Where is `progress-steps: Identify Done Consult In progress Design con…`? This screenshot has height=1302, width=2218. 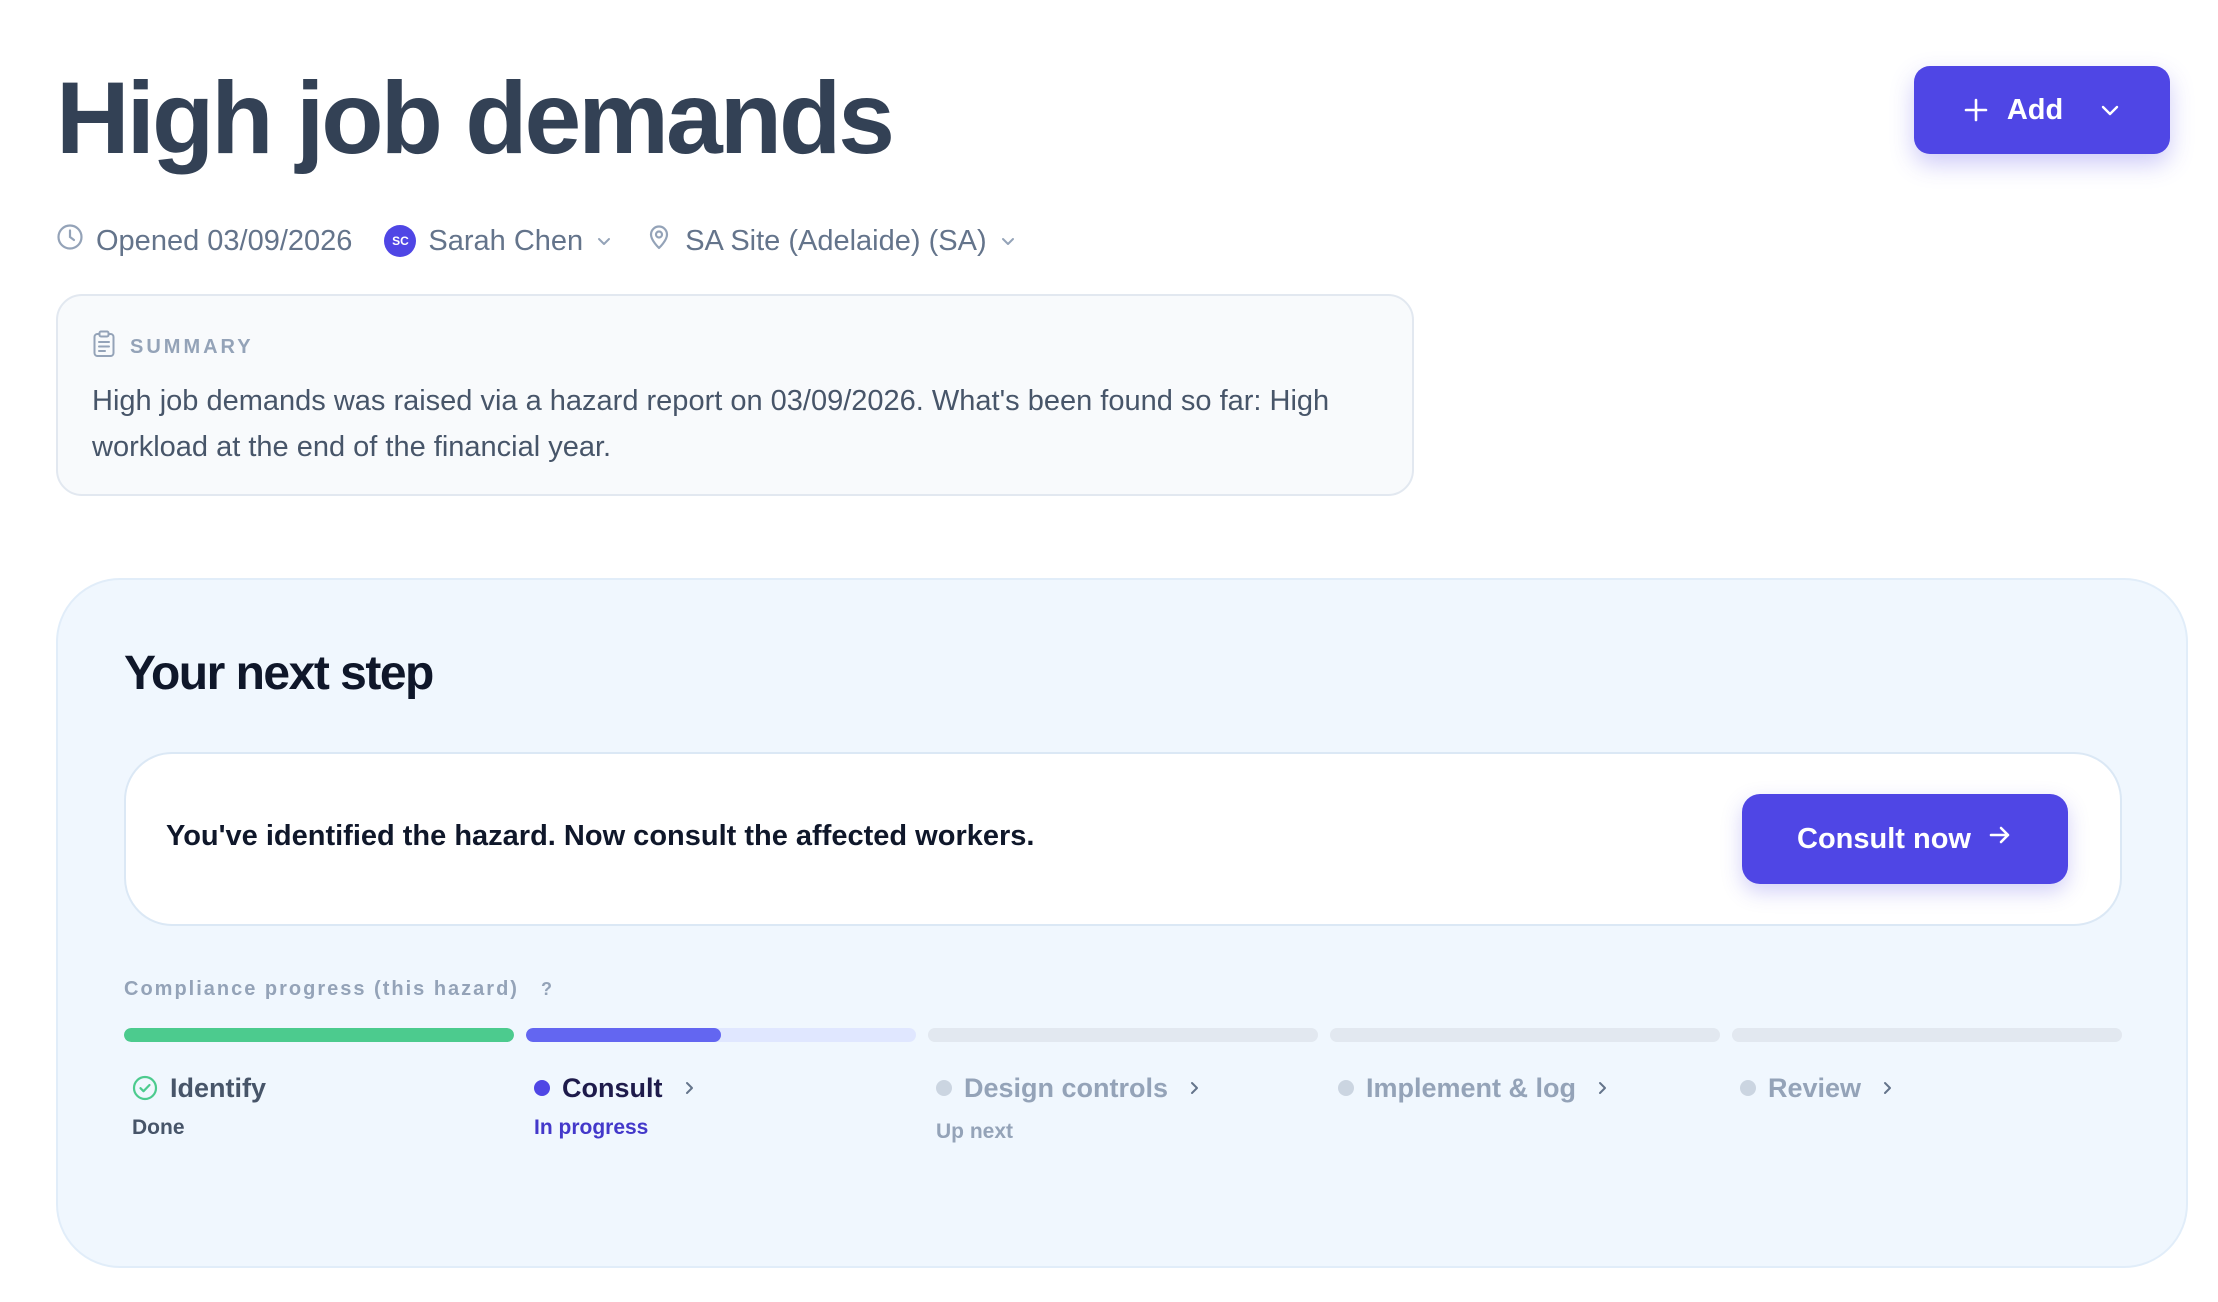 progress-steps: Identify Done Consult In progress Design con… is located at coordinates (1123, 1105).